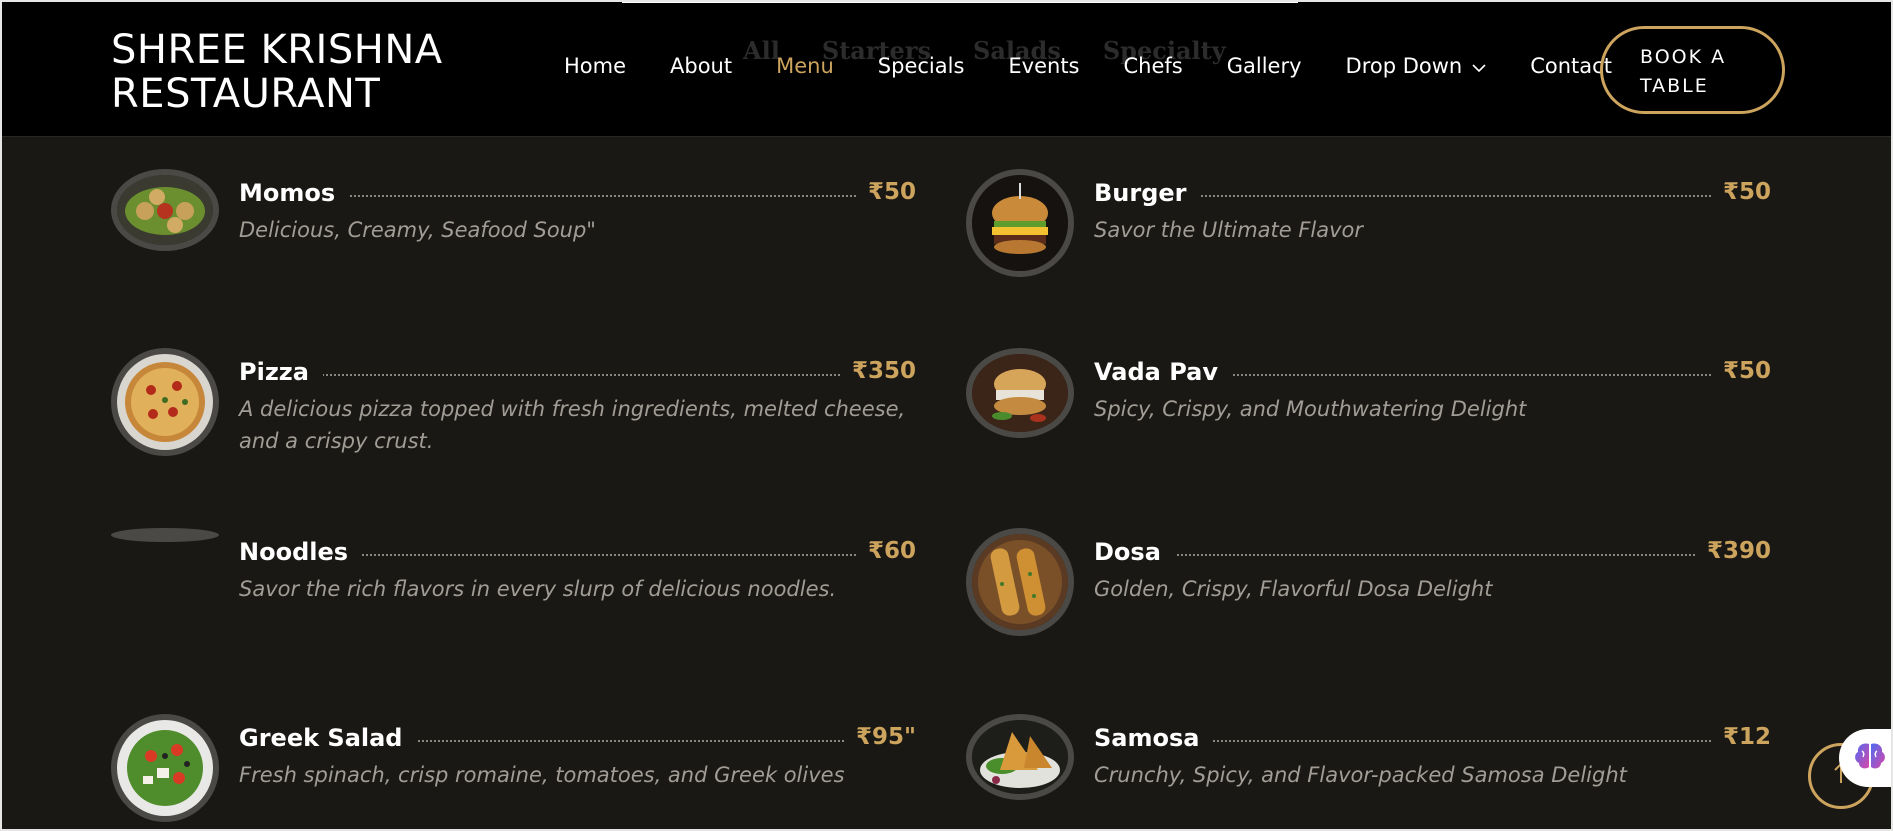 The height and width of the screenshot is (831, 1893). What do you see at coordinates (294, 193) in the screenshot?
I see `menu-item-name: Momos` at bounding box center [294, 193].